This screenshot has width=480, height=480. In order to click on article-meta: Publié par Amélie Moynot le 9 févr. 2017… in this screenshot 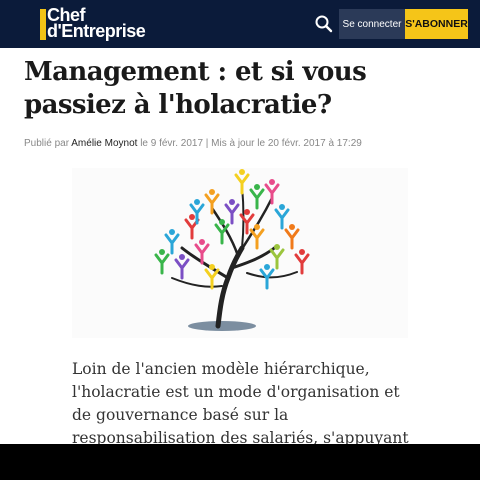, I will do `click(193, 143)`.